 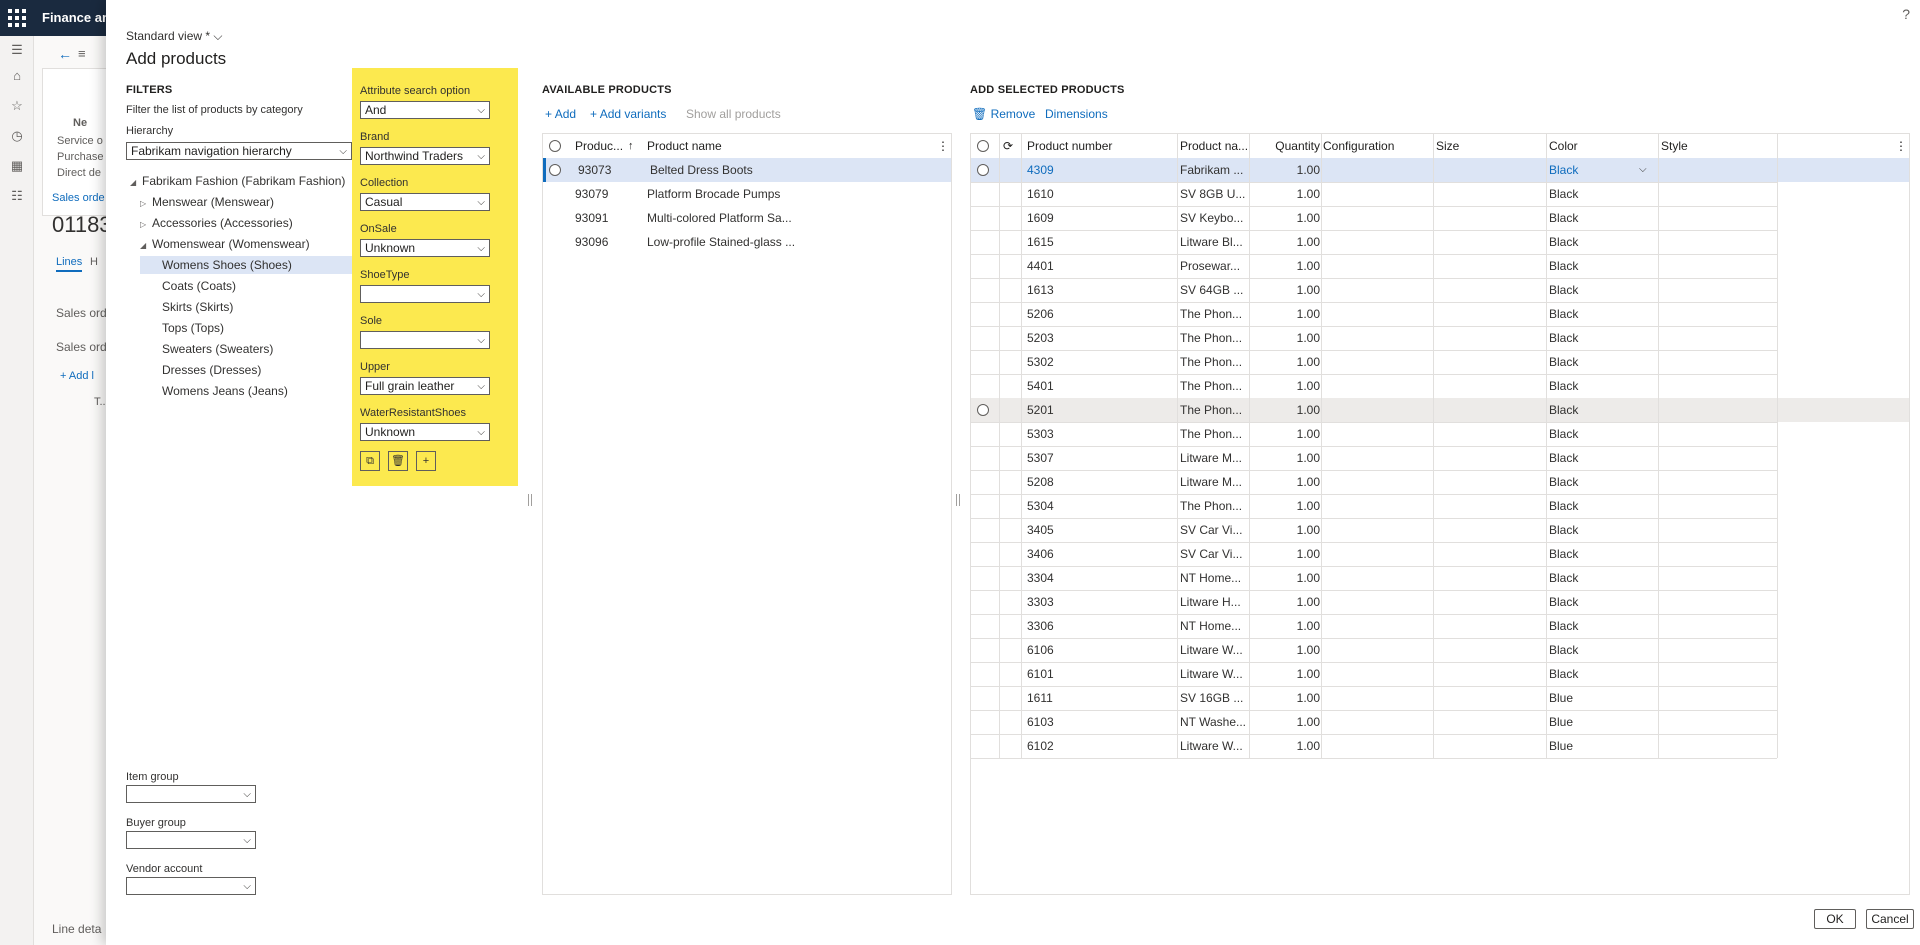 I want to click on delete-icon: 🗑, so click(x=398, y=461).